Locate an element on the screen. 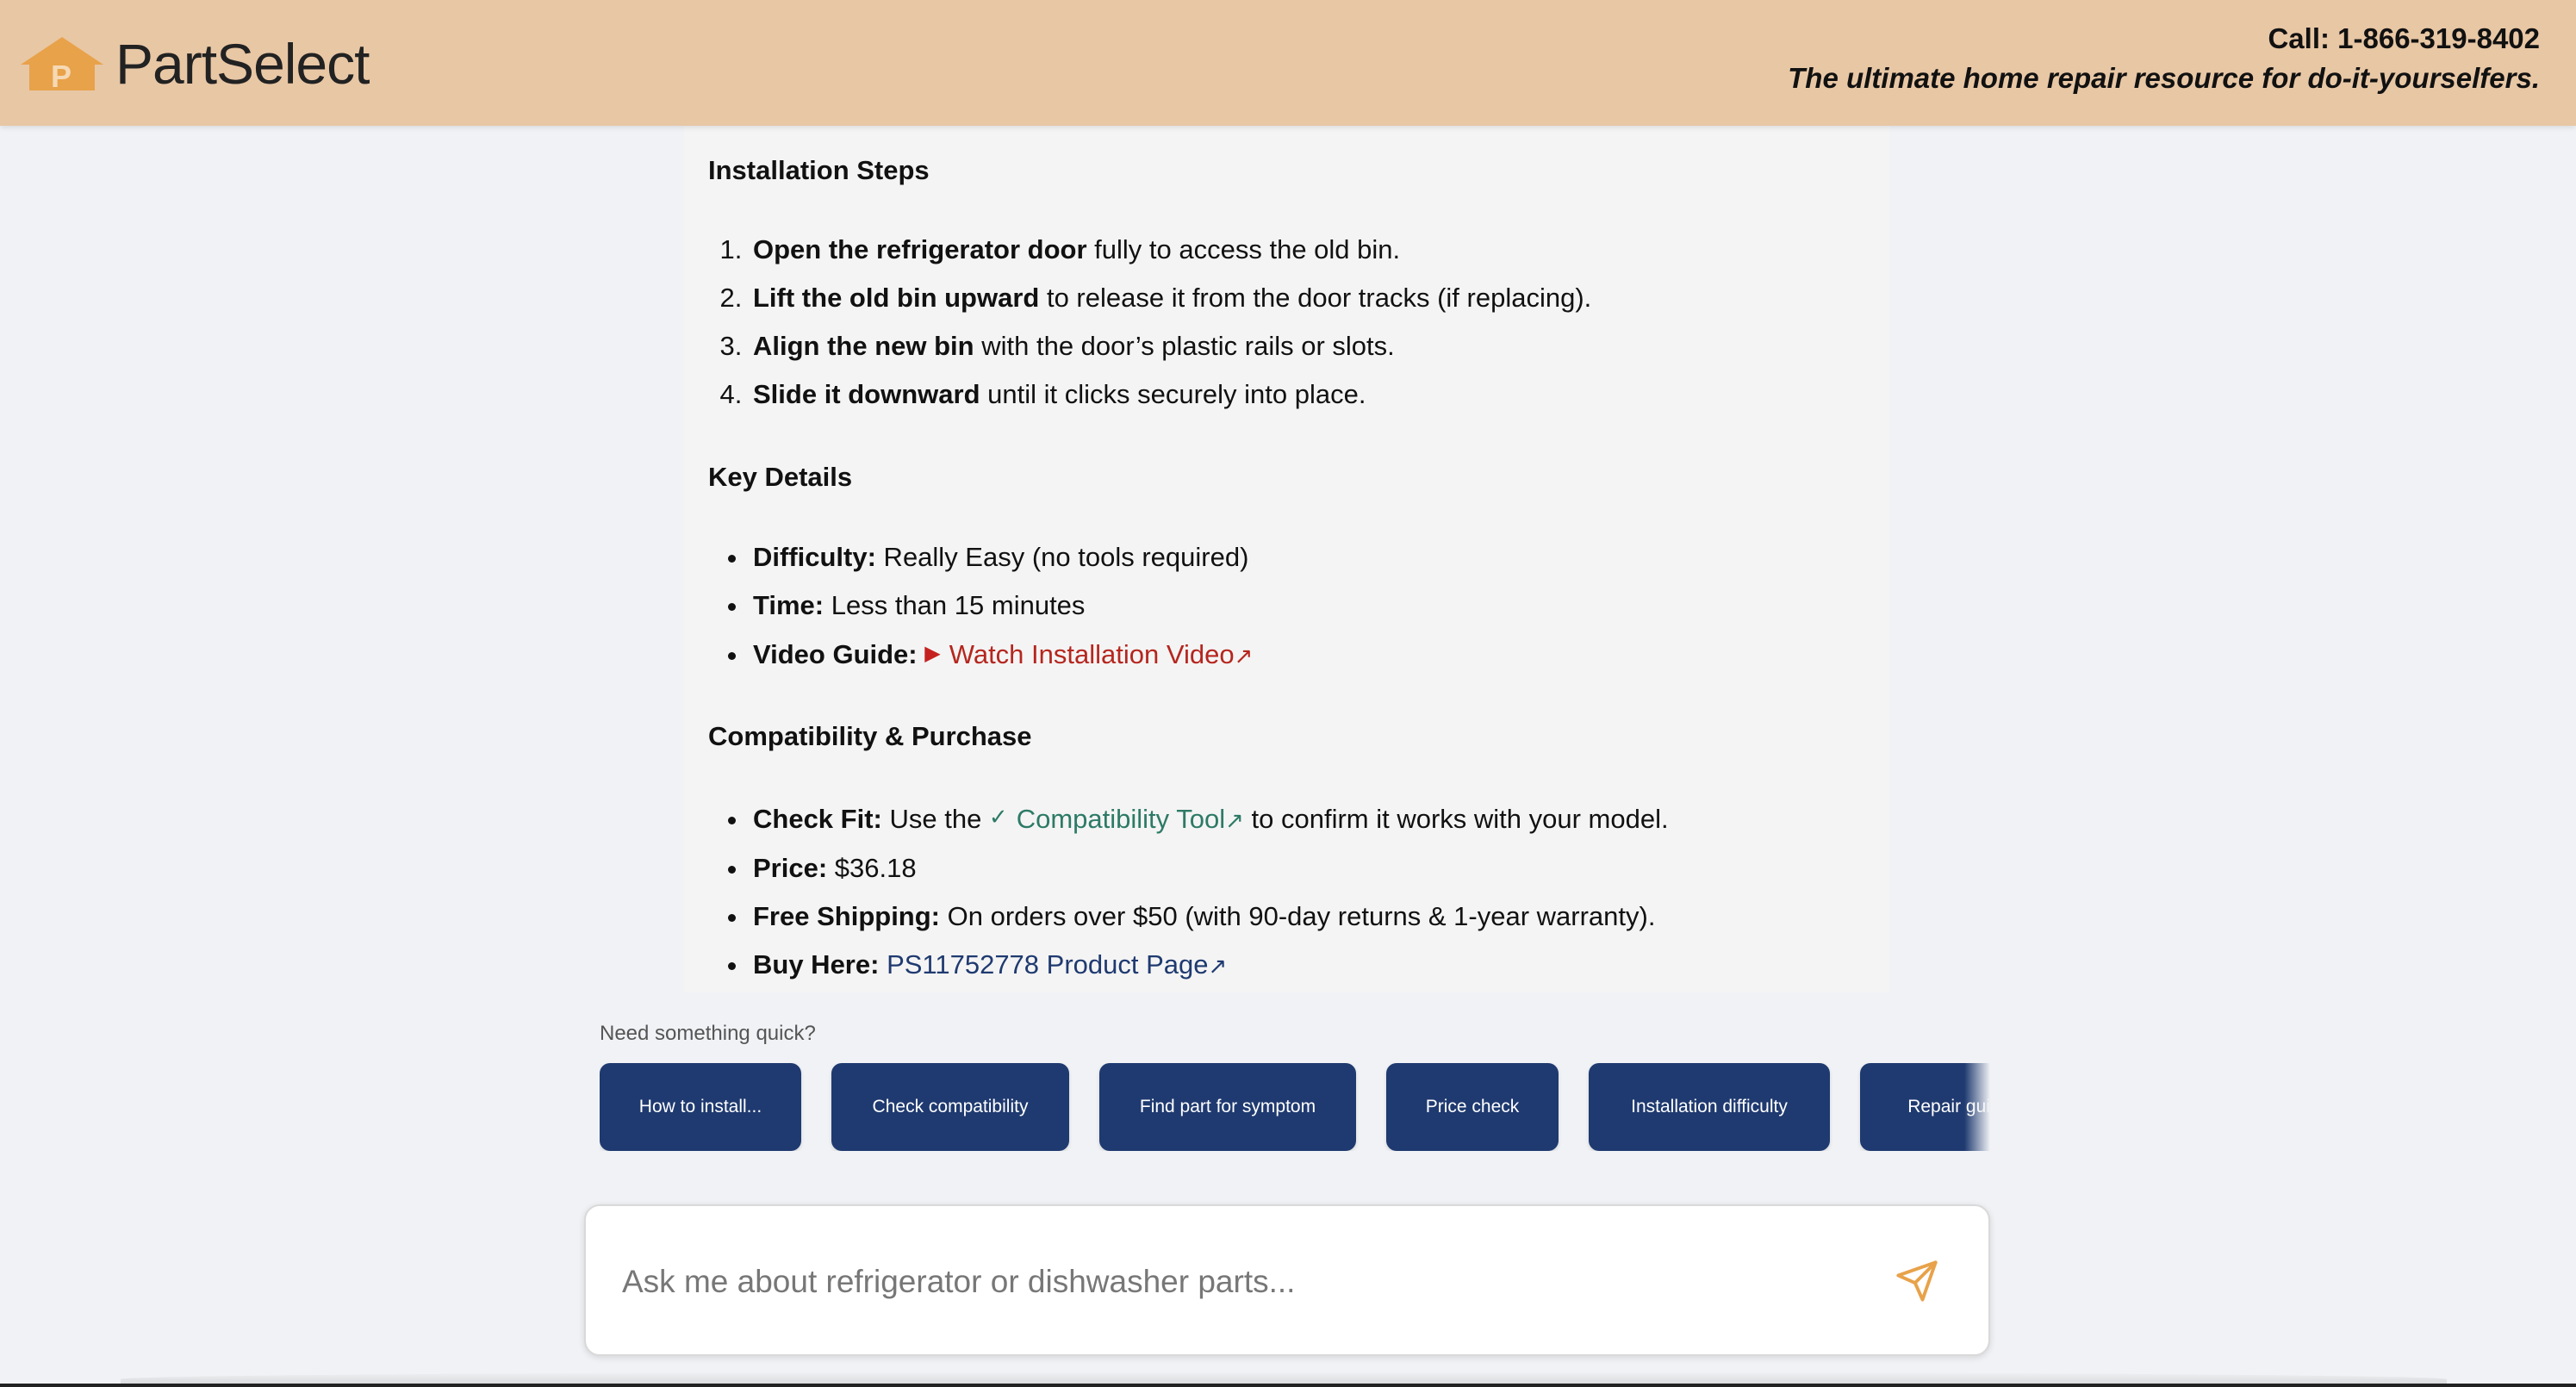 The width and height of the screenshot is (2576, 1387). time-value: Less than 15 minutes is located at coordinates (955, 605).